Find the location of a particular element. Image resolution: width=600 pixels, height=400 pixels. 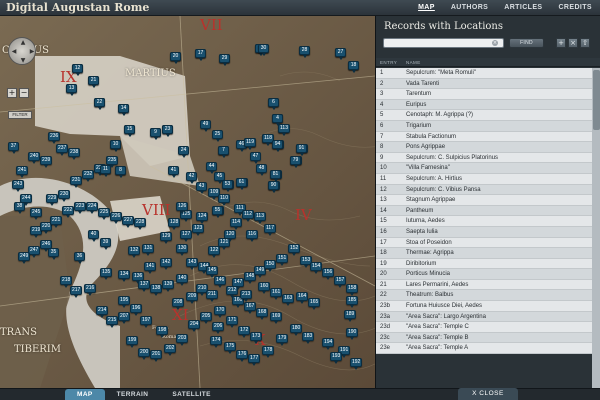

scrollbar-thumb is located at coordinates (596, 100).